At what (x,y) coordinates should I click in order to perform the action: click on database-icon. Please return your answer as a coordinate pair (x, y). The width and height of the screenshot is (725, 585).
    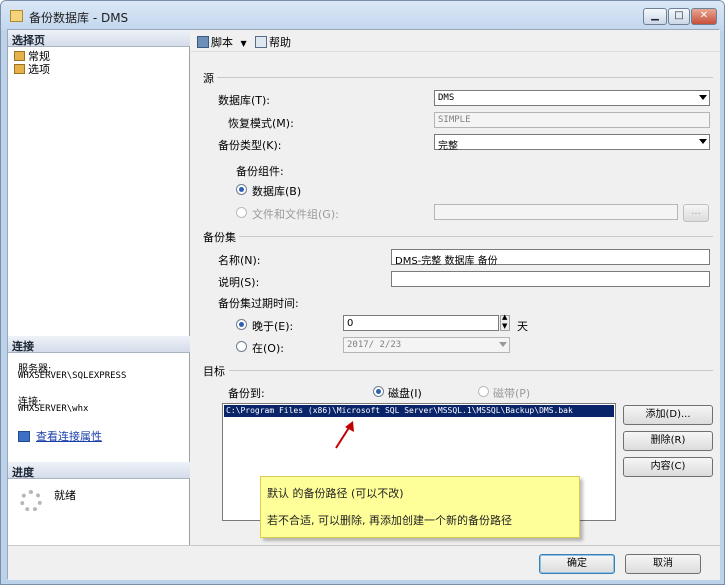
    Looking at the image, I should click on (16, 16).